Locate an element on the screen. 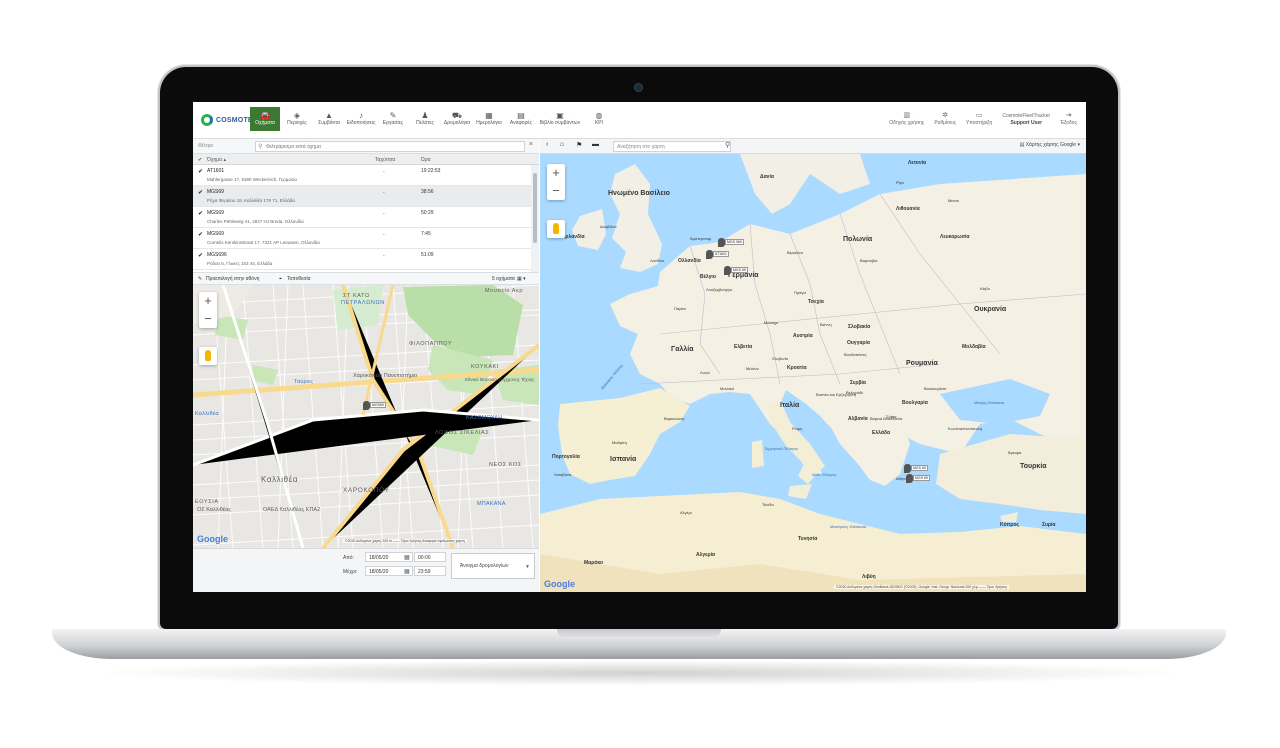 The height and width of the screenshot is (748, 1280). preview-on-screen-button: Προεπιλογή στην αθόνη is located at coordinates (232, 279).